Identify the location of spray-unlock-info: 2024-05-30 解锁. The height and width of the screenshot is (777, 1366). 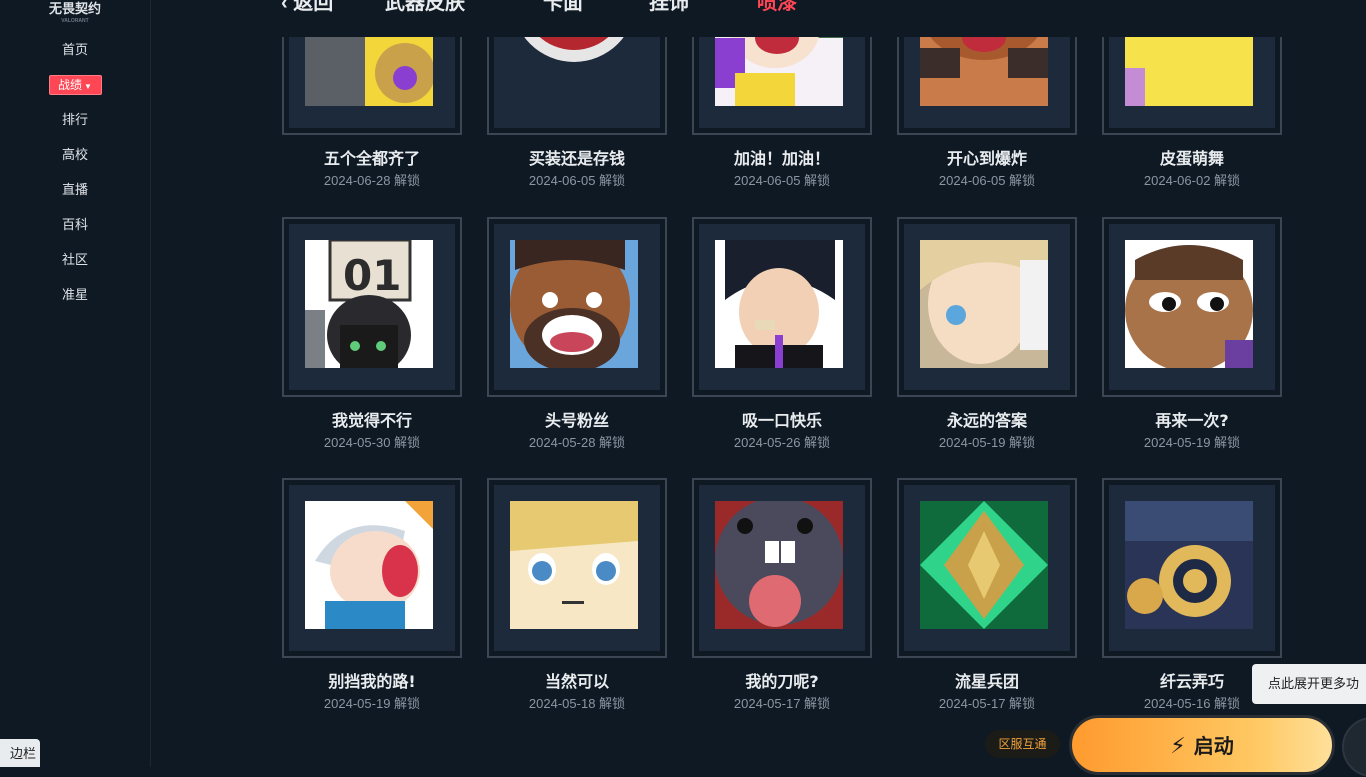
(372, 441).